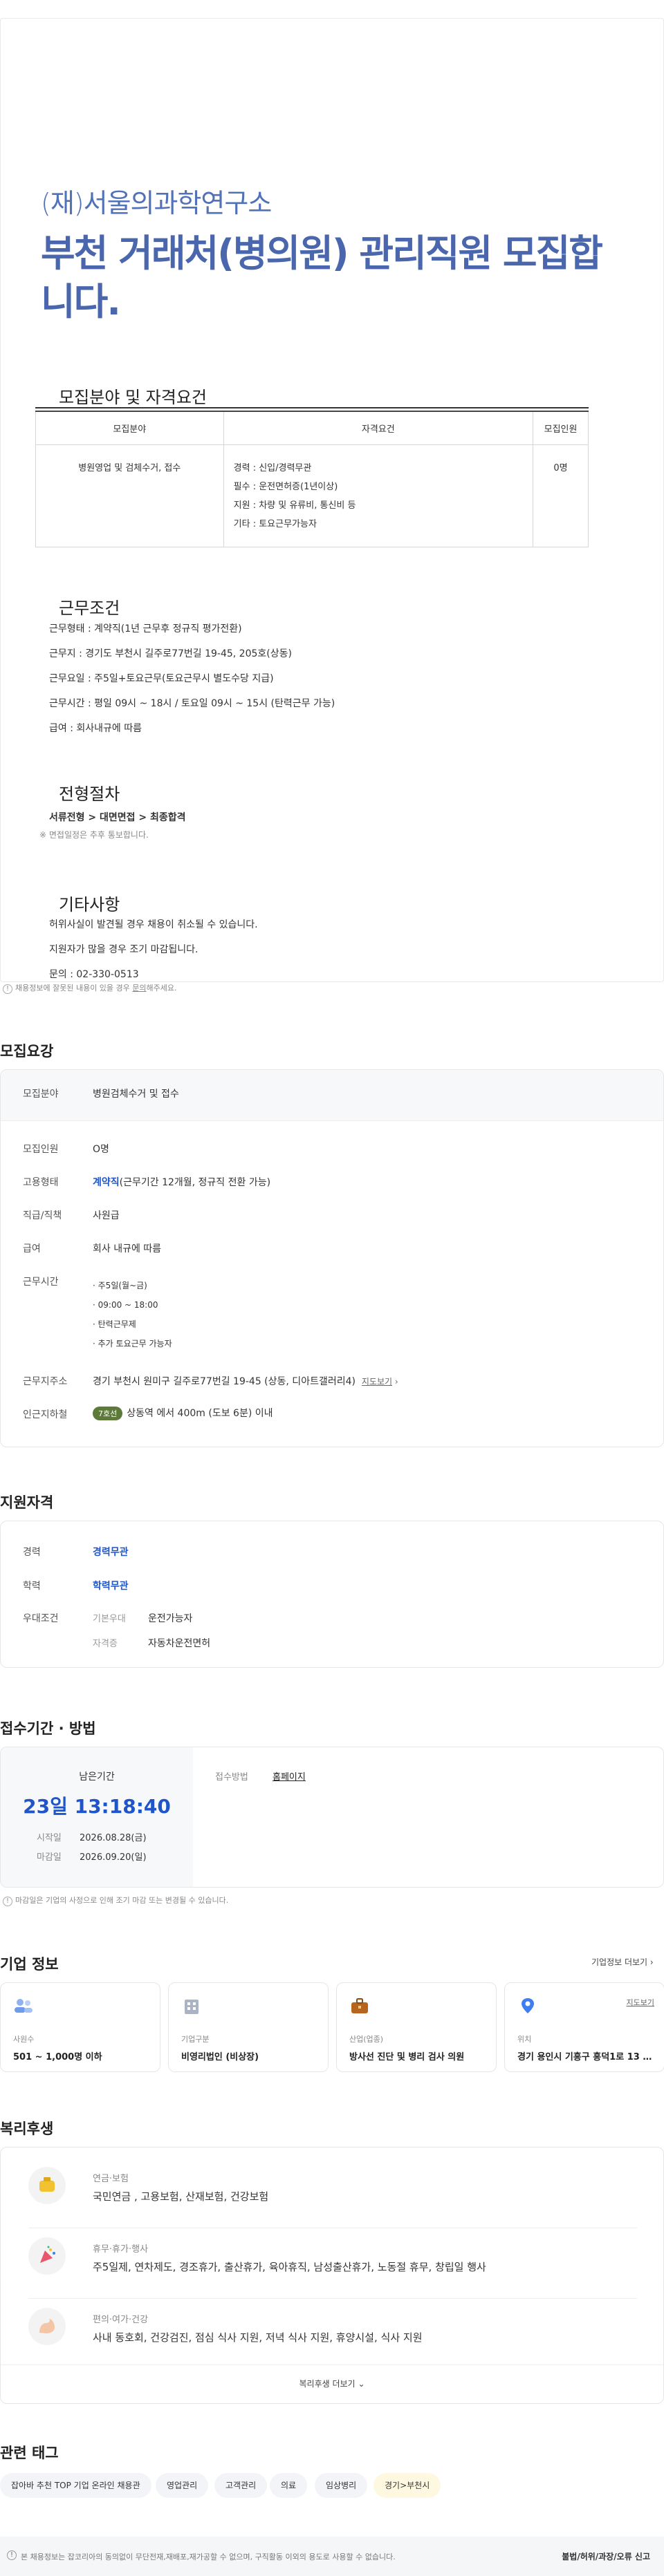  What do you see at coordinates (361, 2384) in the screenshot?
I see `chevron-down-icon: ⌄` at bounding box center [361, 2384].